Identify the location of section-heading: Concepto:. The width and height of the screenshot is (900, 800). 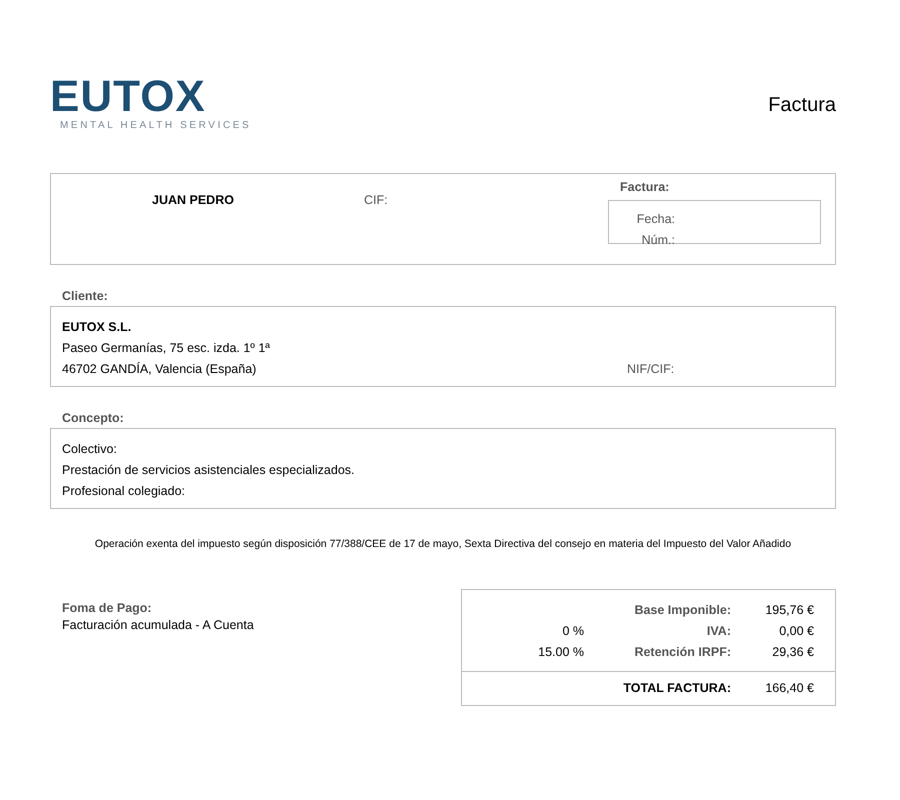
(93, 418).